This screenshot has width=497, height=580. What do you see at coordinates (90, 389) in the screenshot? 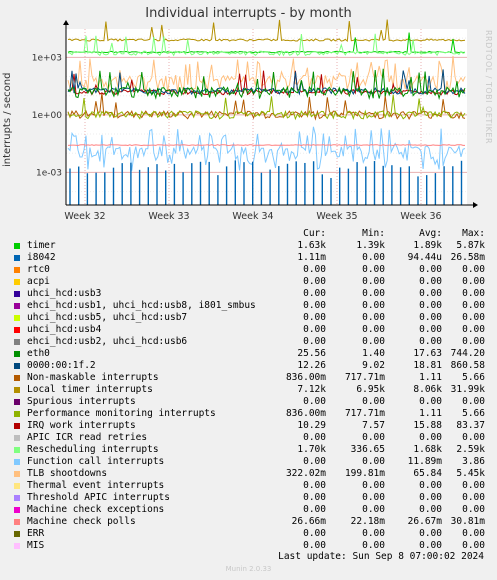
I see `legend-label: Local timer interrupts` at bounding box center [90, 389].